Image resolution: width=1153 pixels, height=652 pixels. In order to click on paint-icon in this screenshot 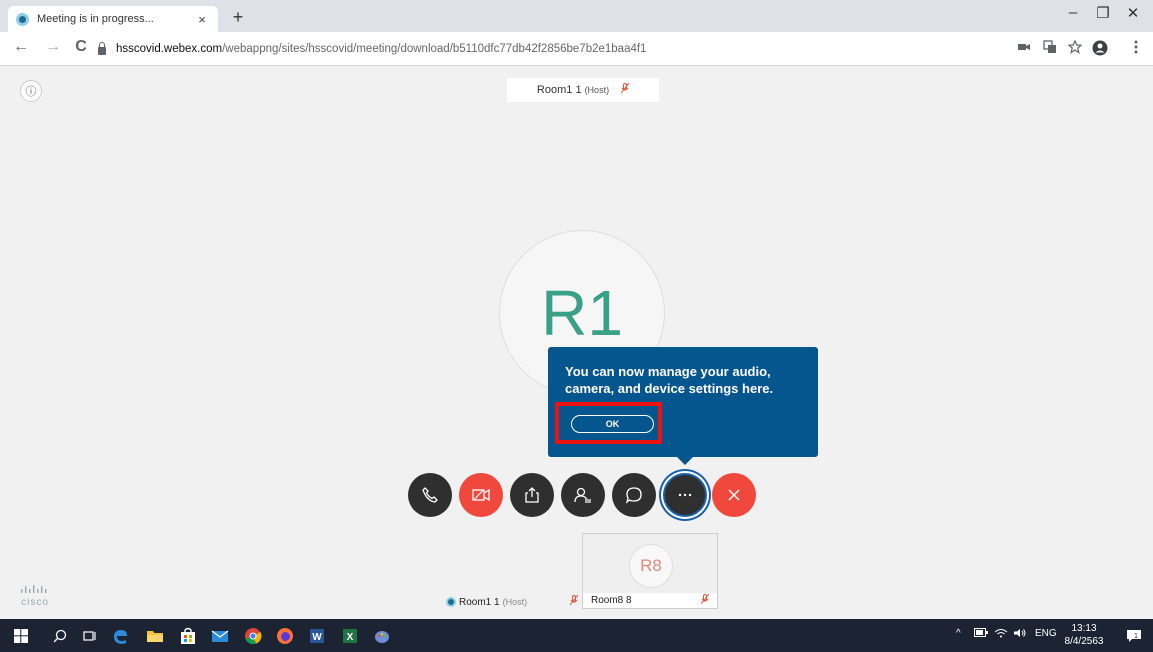, I will do `click(382, 636)`.